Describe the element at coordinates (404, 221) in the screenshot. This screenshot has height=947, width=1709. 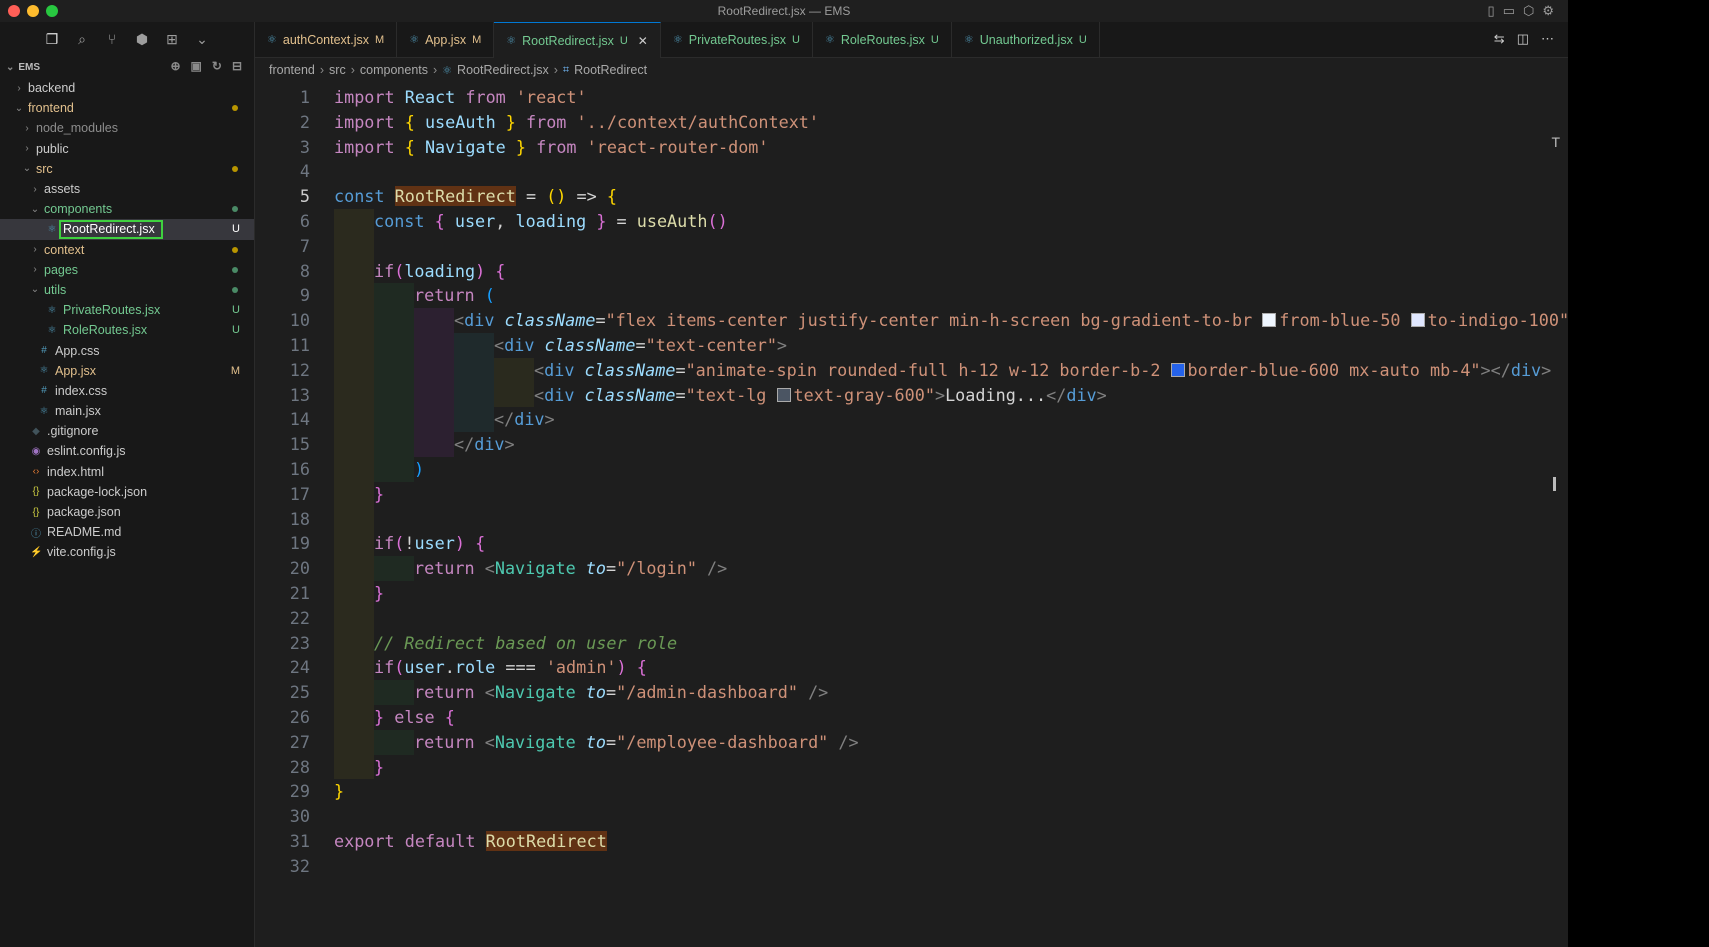
I see `code-token: const` at that location.